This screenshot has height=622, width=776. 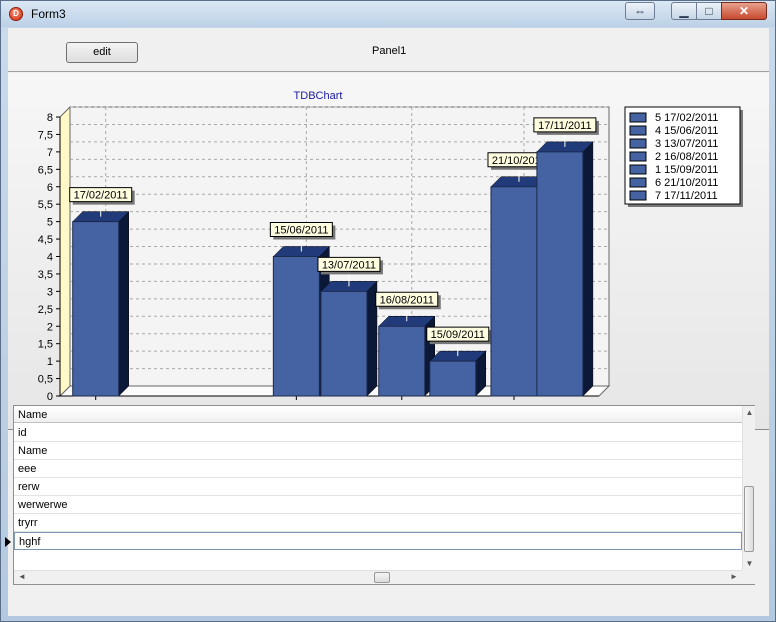 What do you see at coordinates (22, 433) in the screenshot?
I see `grid-cell-name: id` at bounding box center [22, 433].